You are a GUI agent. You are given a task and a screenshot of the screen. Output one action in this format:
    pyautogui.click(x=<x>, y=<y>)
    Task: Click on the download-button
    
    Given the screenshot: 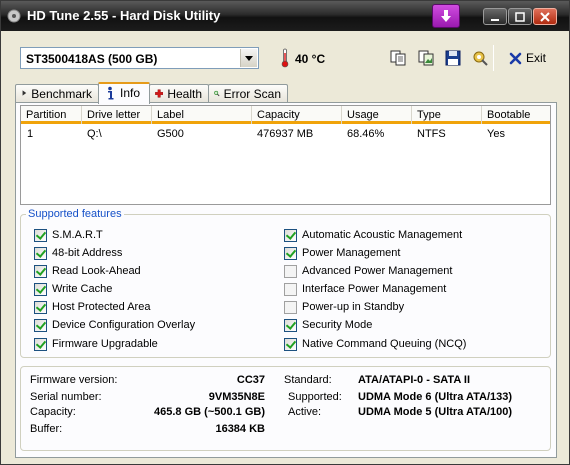 What is the action you would take?
    pyautogui.click(x=446, y=16)
    